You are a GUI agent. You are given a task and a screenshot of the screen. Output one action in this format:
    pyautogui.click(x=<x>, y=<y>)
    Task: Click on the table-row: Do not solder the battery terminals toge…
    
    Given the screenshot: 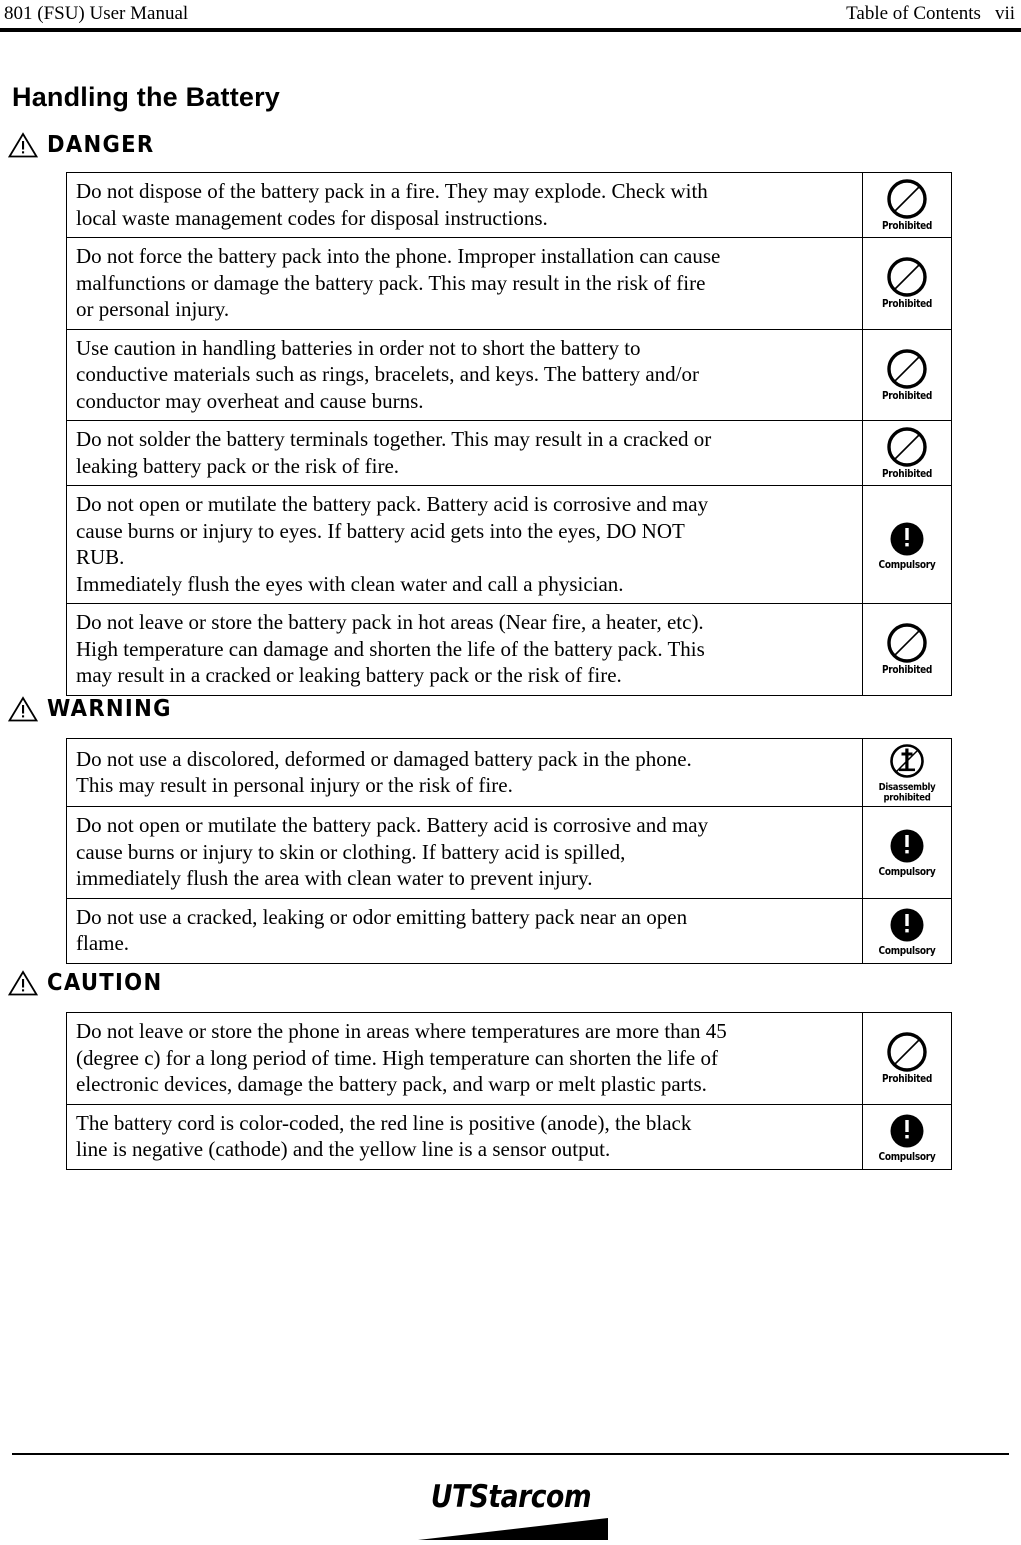 What is the action you would take?
    pyautogui.click(x=509, y=453)
    